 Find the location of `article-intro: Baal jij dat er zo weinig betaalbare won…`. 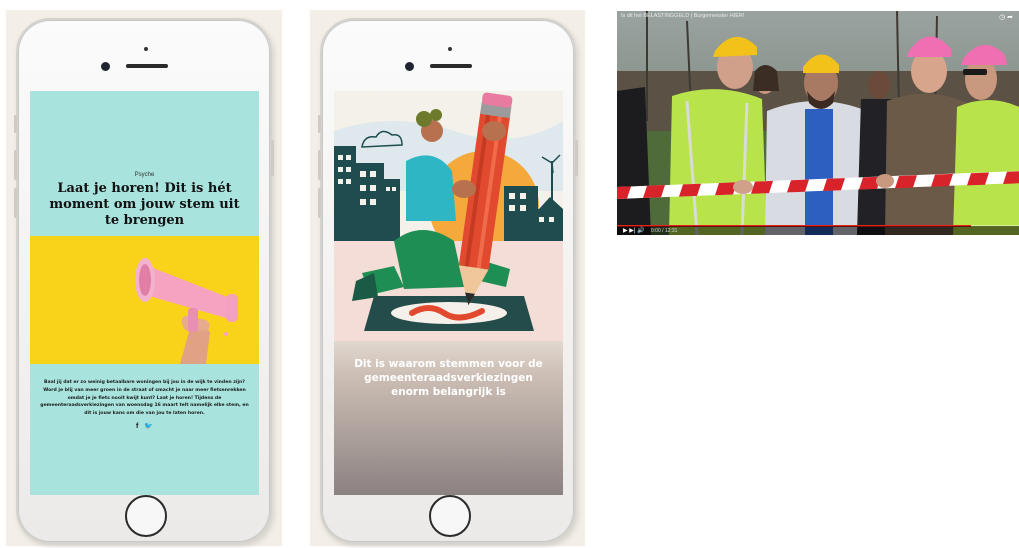

article-intro: Baal jij dat er zo weinig betaalbare won… is located at coordinates (144, 398).